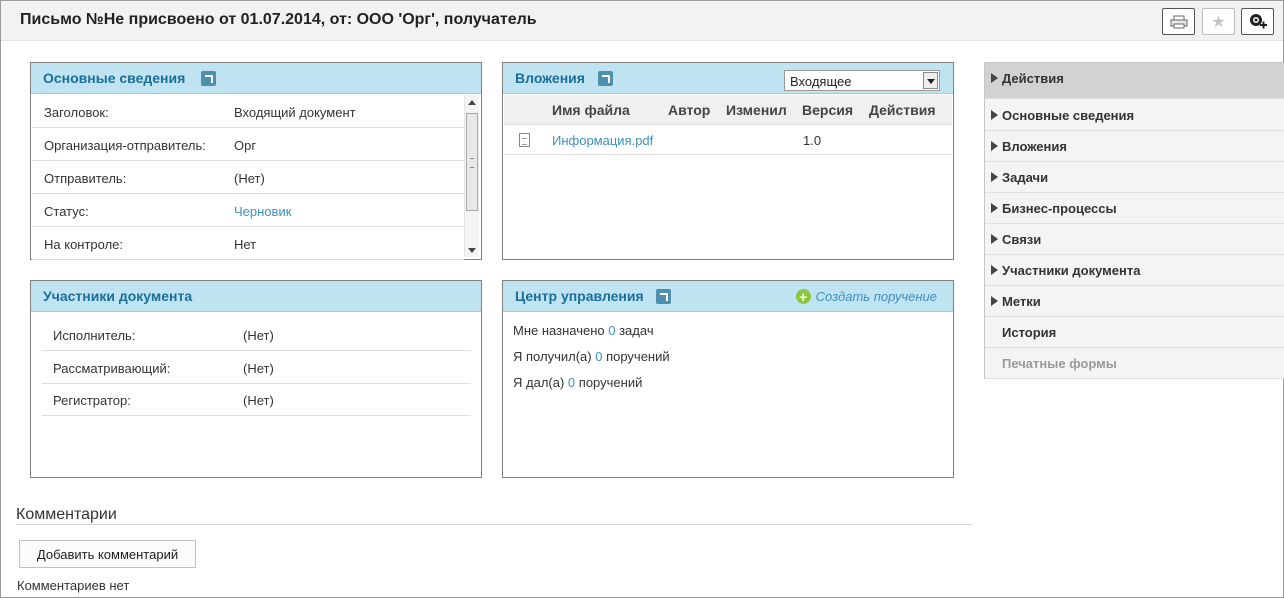 The height and width of the screenshot is (598, 1284). Describe the element at coordinates (862, 80) in the screenshot. I see `attachment-type-select: Входящее` at that location.